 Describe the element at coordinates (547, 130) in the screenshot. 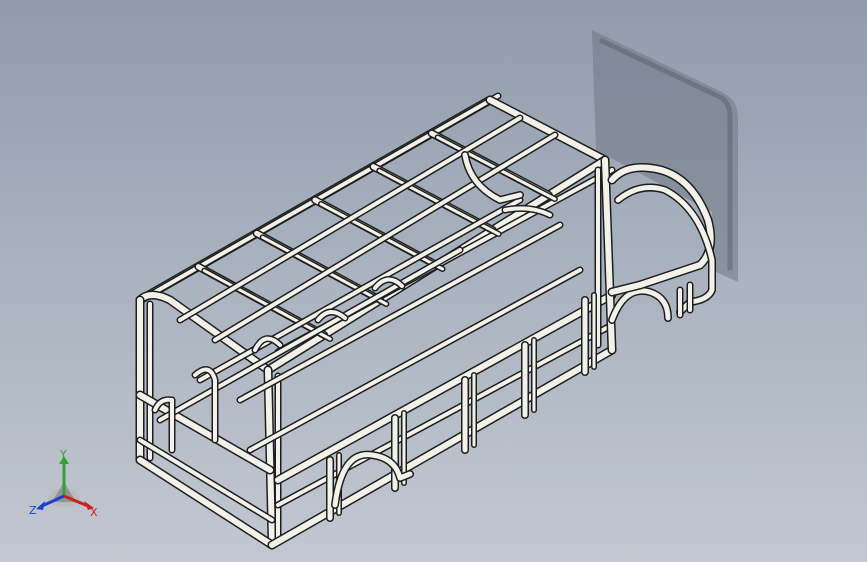

I see `roof-rear-bar` at that location.